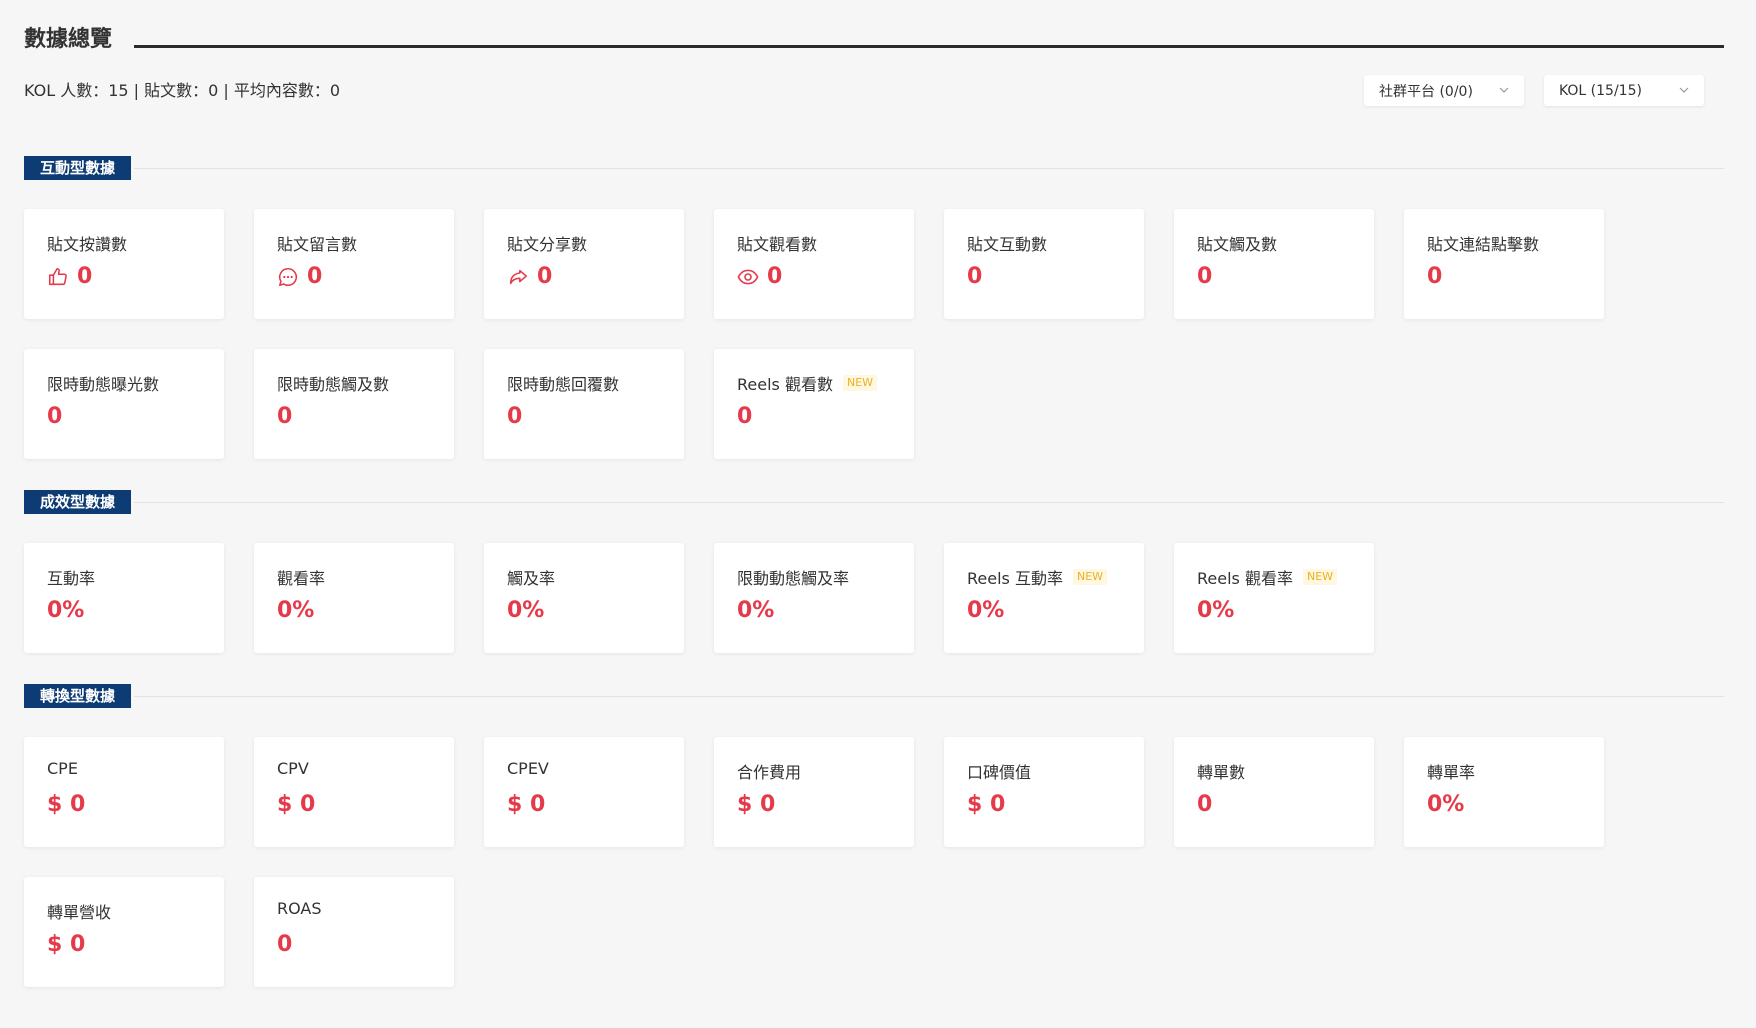  I want to click on eye-icon, so click(748, 277).